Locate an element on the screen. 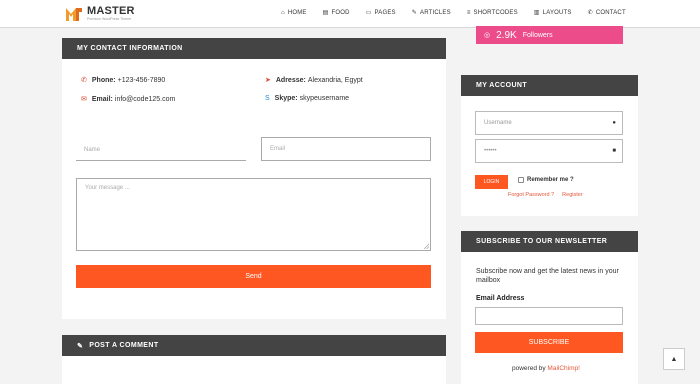 The image size is (700, 384). password-placeholder: •••••• is located at coordinates (490, 151).